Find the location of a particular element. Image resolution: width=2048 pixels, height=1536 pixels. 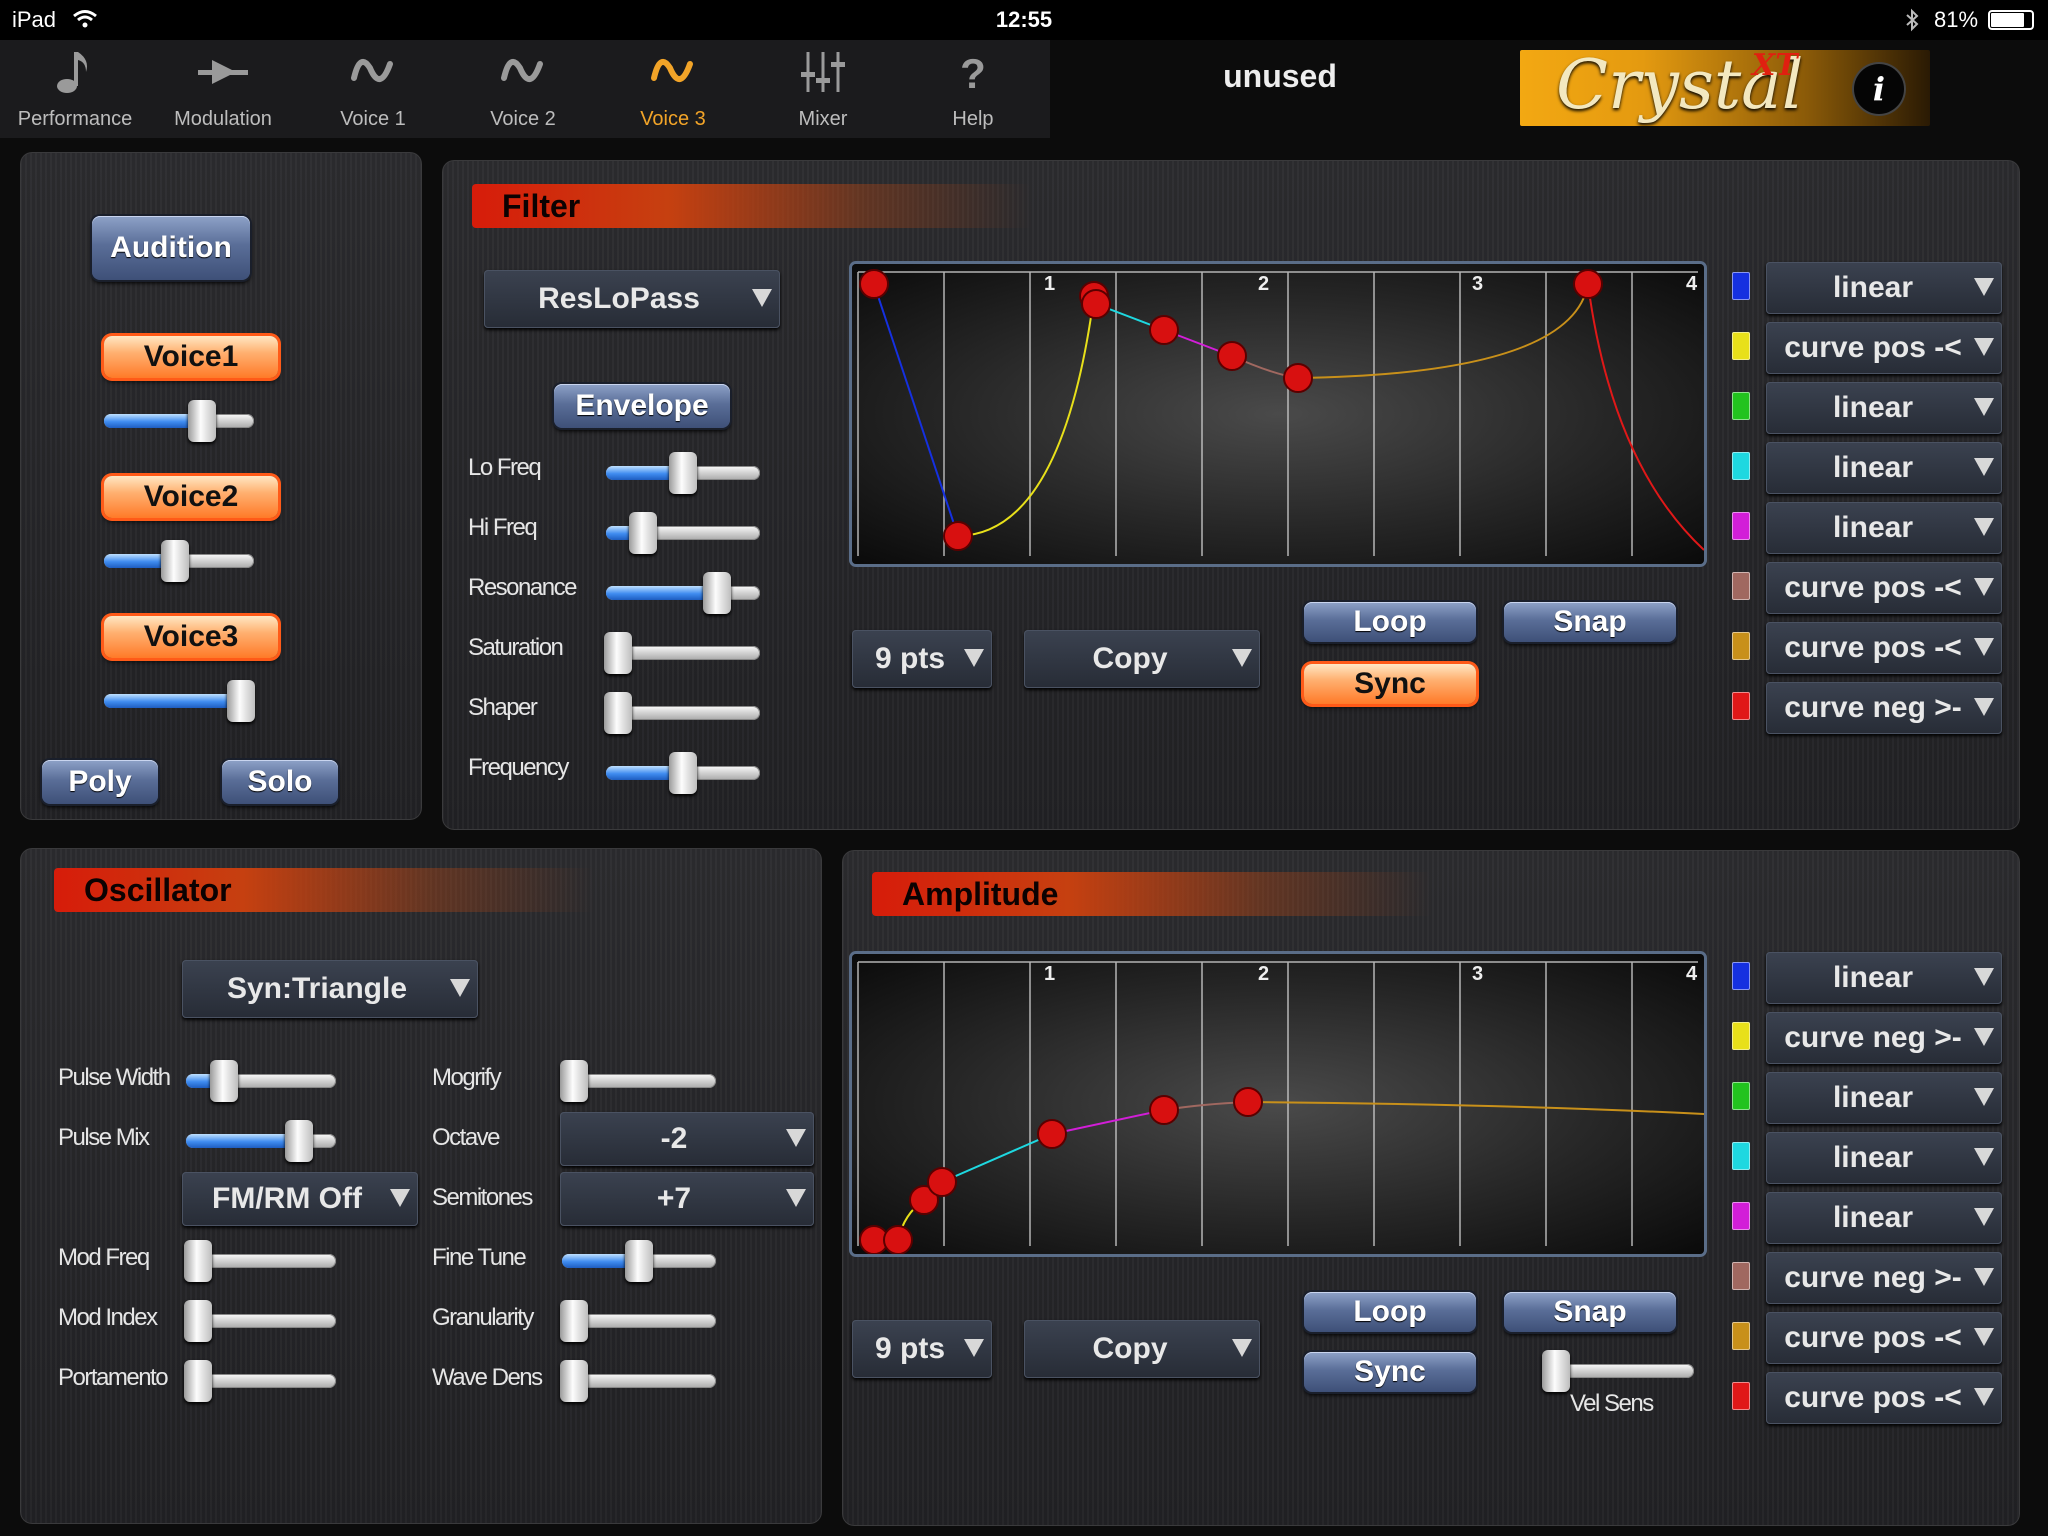

tab-voice-2: Voice 2 is located at coordinates (523, 89).